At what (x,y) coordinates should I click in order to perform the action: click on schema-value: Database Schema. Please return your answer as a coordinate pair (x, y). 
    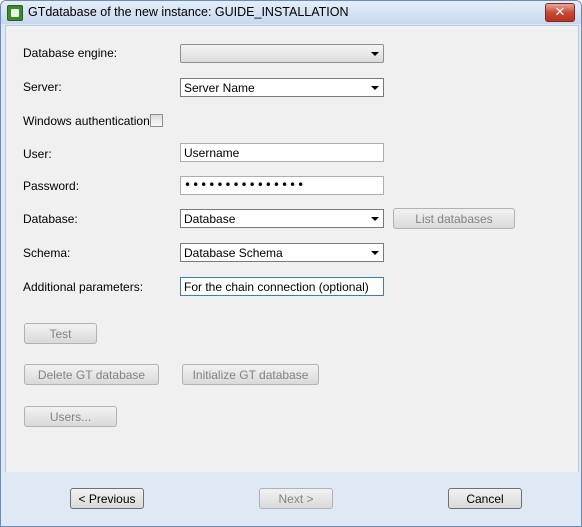
    Looking at the image, I should click on (233, 253).